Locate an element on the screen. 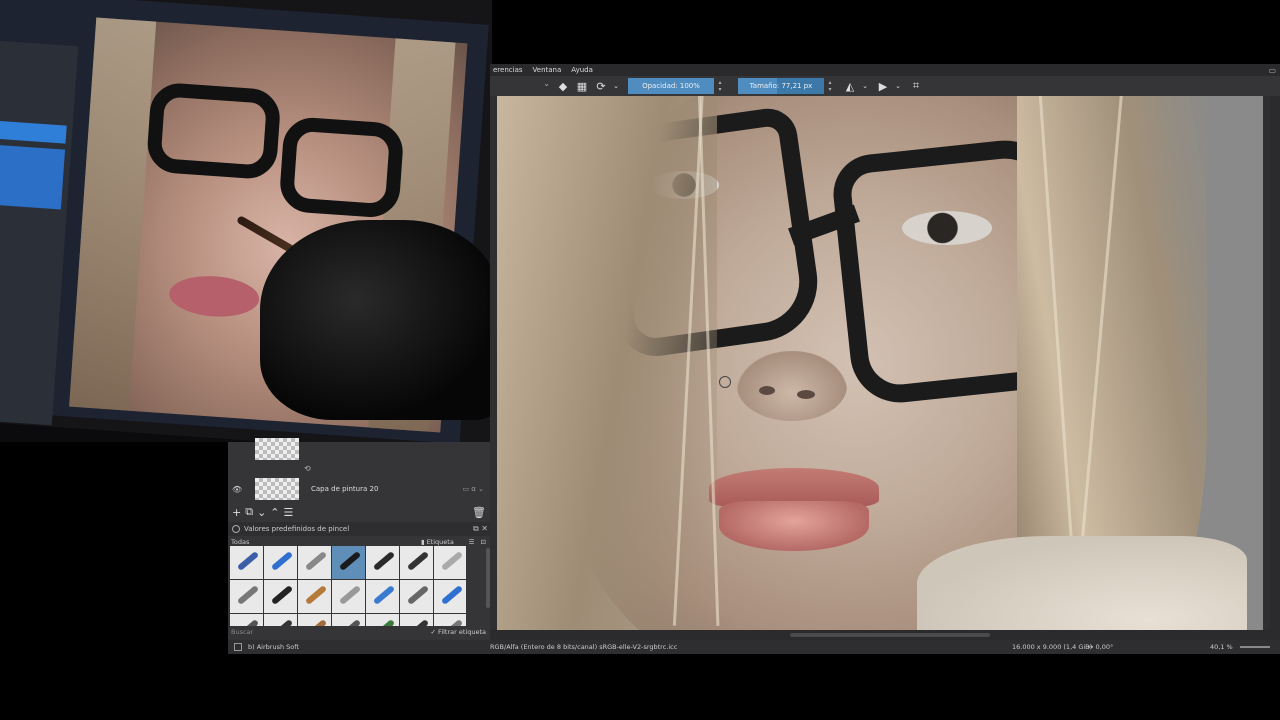 The width and height of the screenshot is (1280, 720). duplicate-layer-icon: ⧉ is located at coordinates (249, 512).